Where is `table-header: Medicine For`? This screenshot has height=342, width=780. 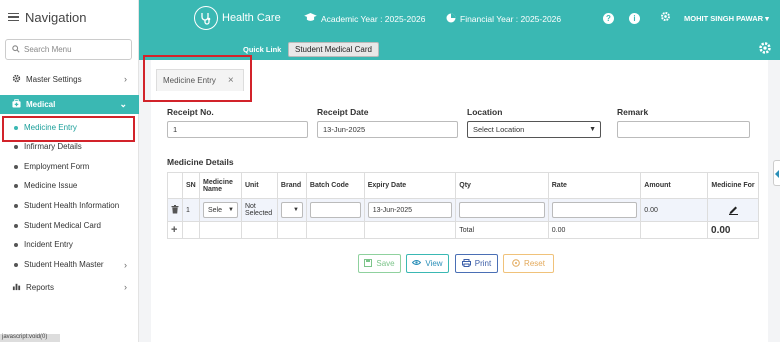 table-header: Medicine For is located at coordinates (733, 185).